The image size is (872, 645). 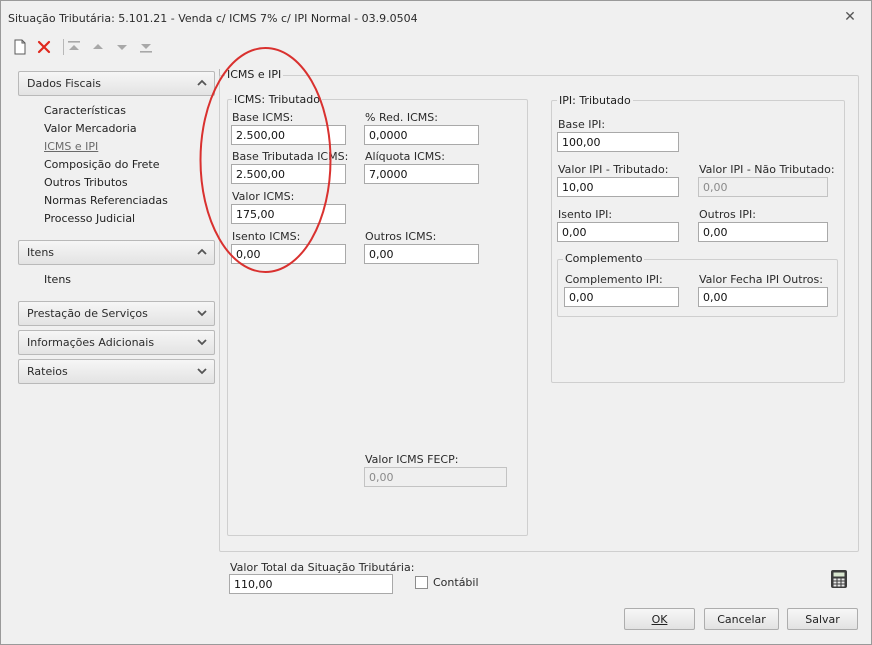 What do you see at coordinates (87, 313) in the screenshot?
I see `nav-section-label: Prestação de Serviços` at bounding box center [87, 313].